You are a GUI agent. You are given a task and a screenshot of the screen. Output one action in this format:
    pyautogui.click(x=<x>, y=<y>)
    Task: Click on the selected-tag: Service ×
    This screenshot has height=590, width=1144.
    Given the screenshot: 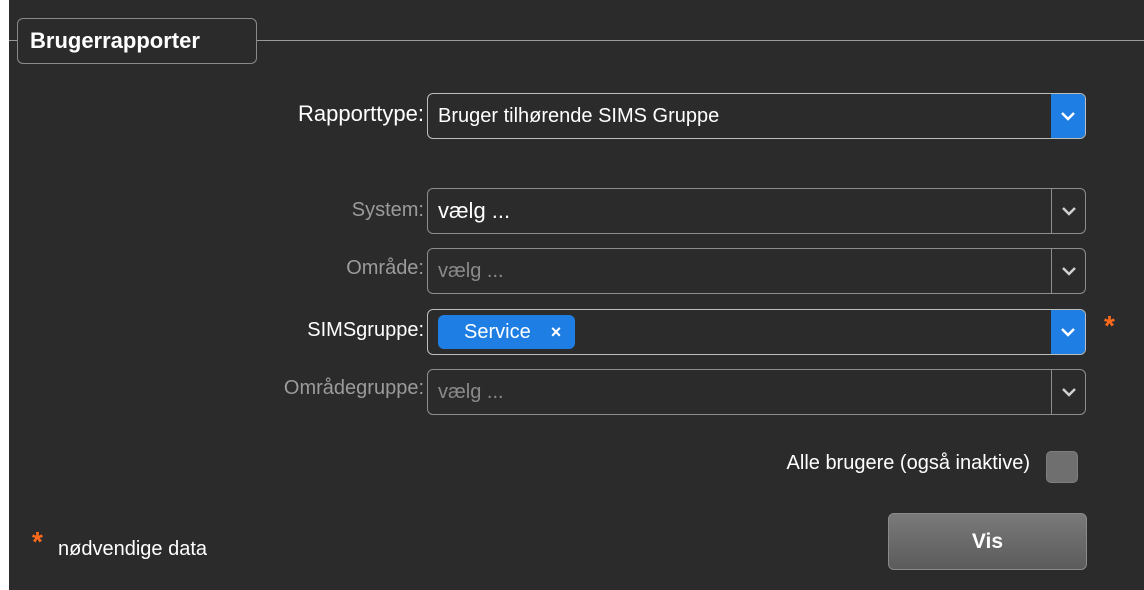 What is the action you would take?
    pyautogui.click(x=507, y=332)
    